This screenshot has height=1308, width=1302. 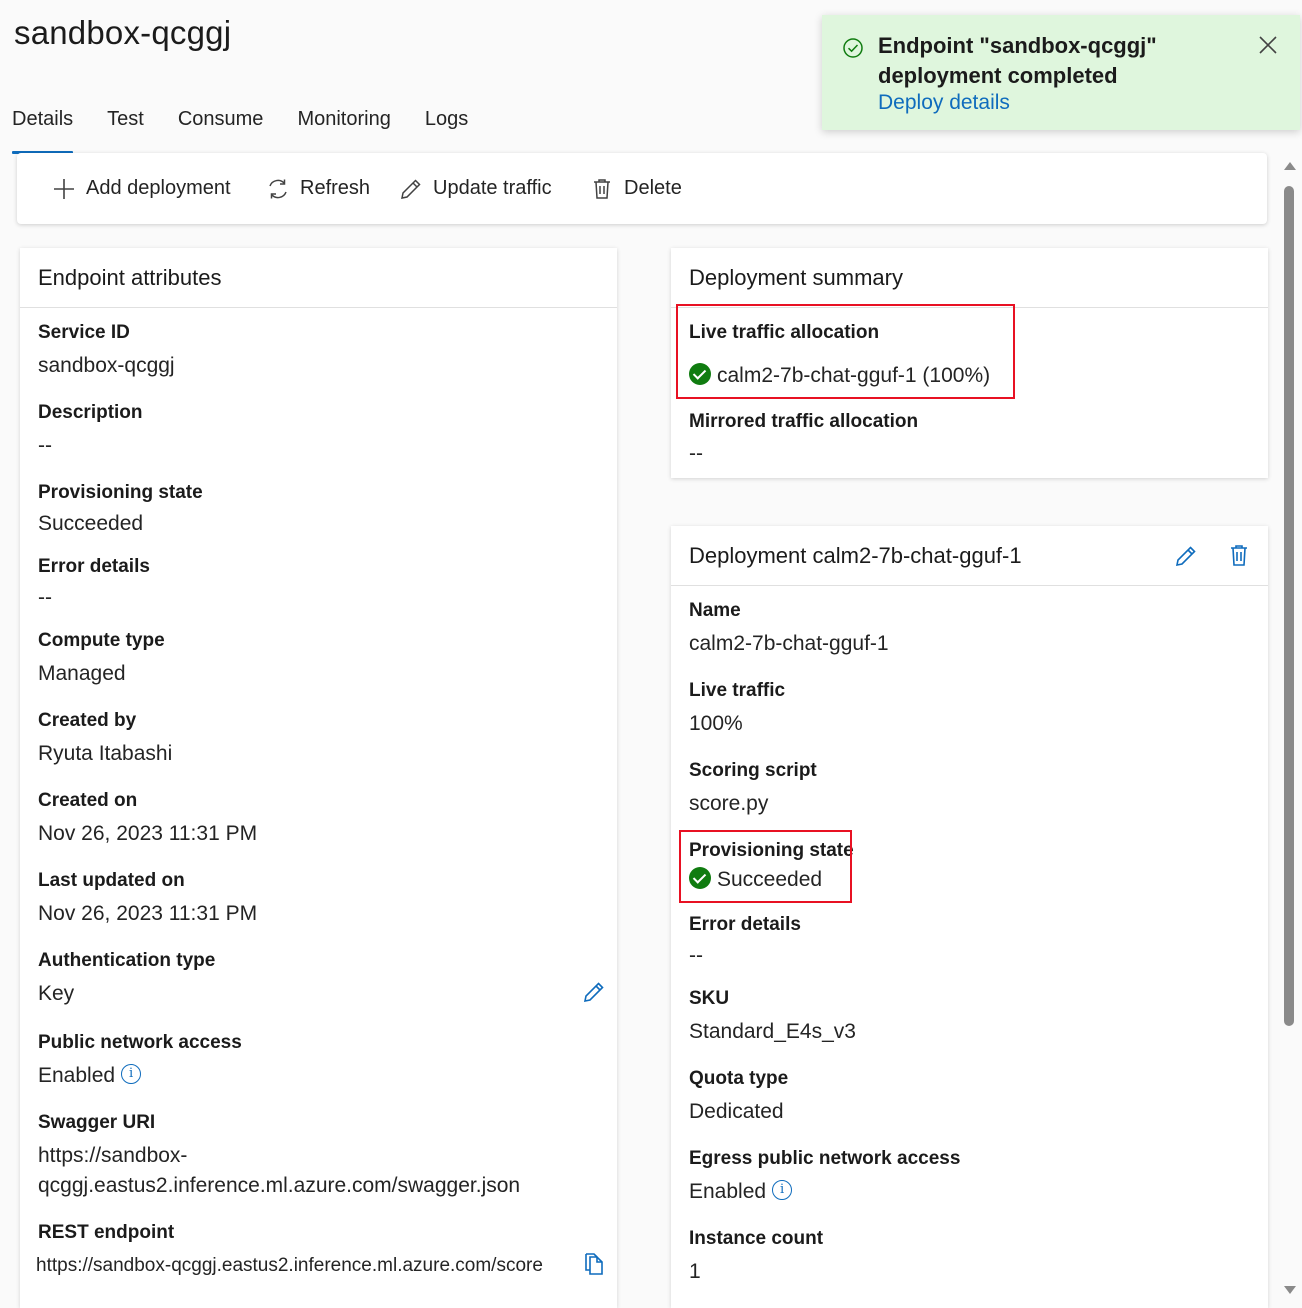 What do you see at coordinates (278, 188) in the screenshot?
I see `refresh-icon` at bounding box center [278, 188].